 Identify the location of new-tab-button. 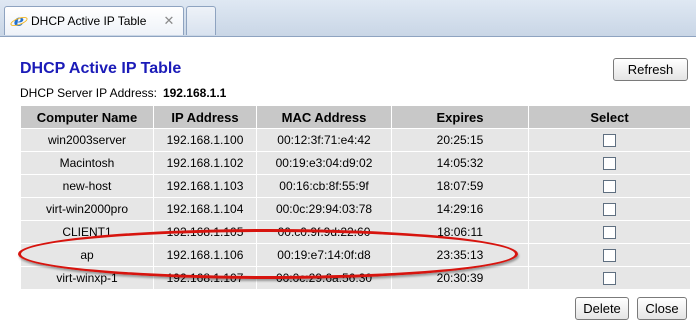
(201, 20).